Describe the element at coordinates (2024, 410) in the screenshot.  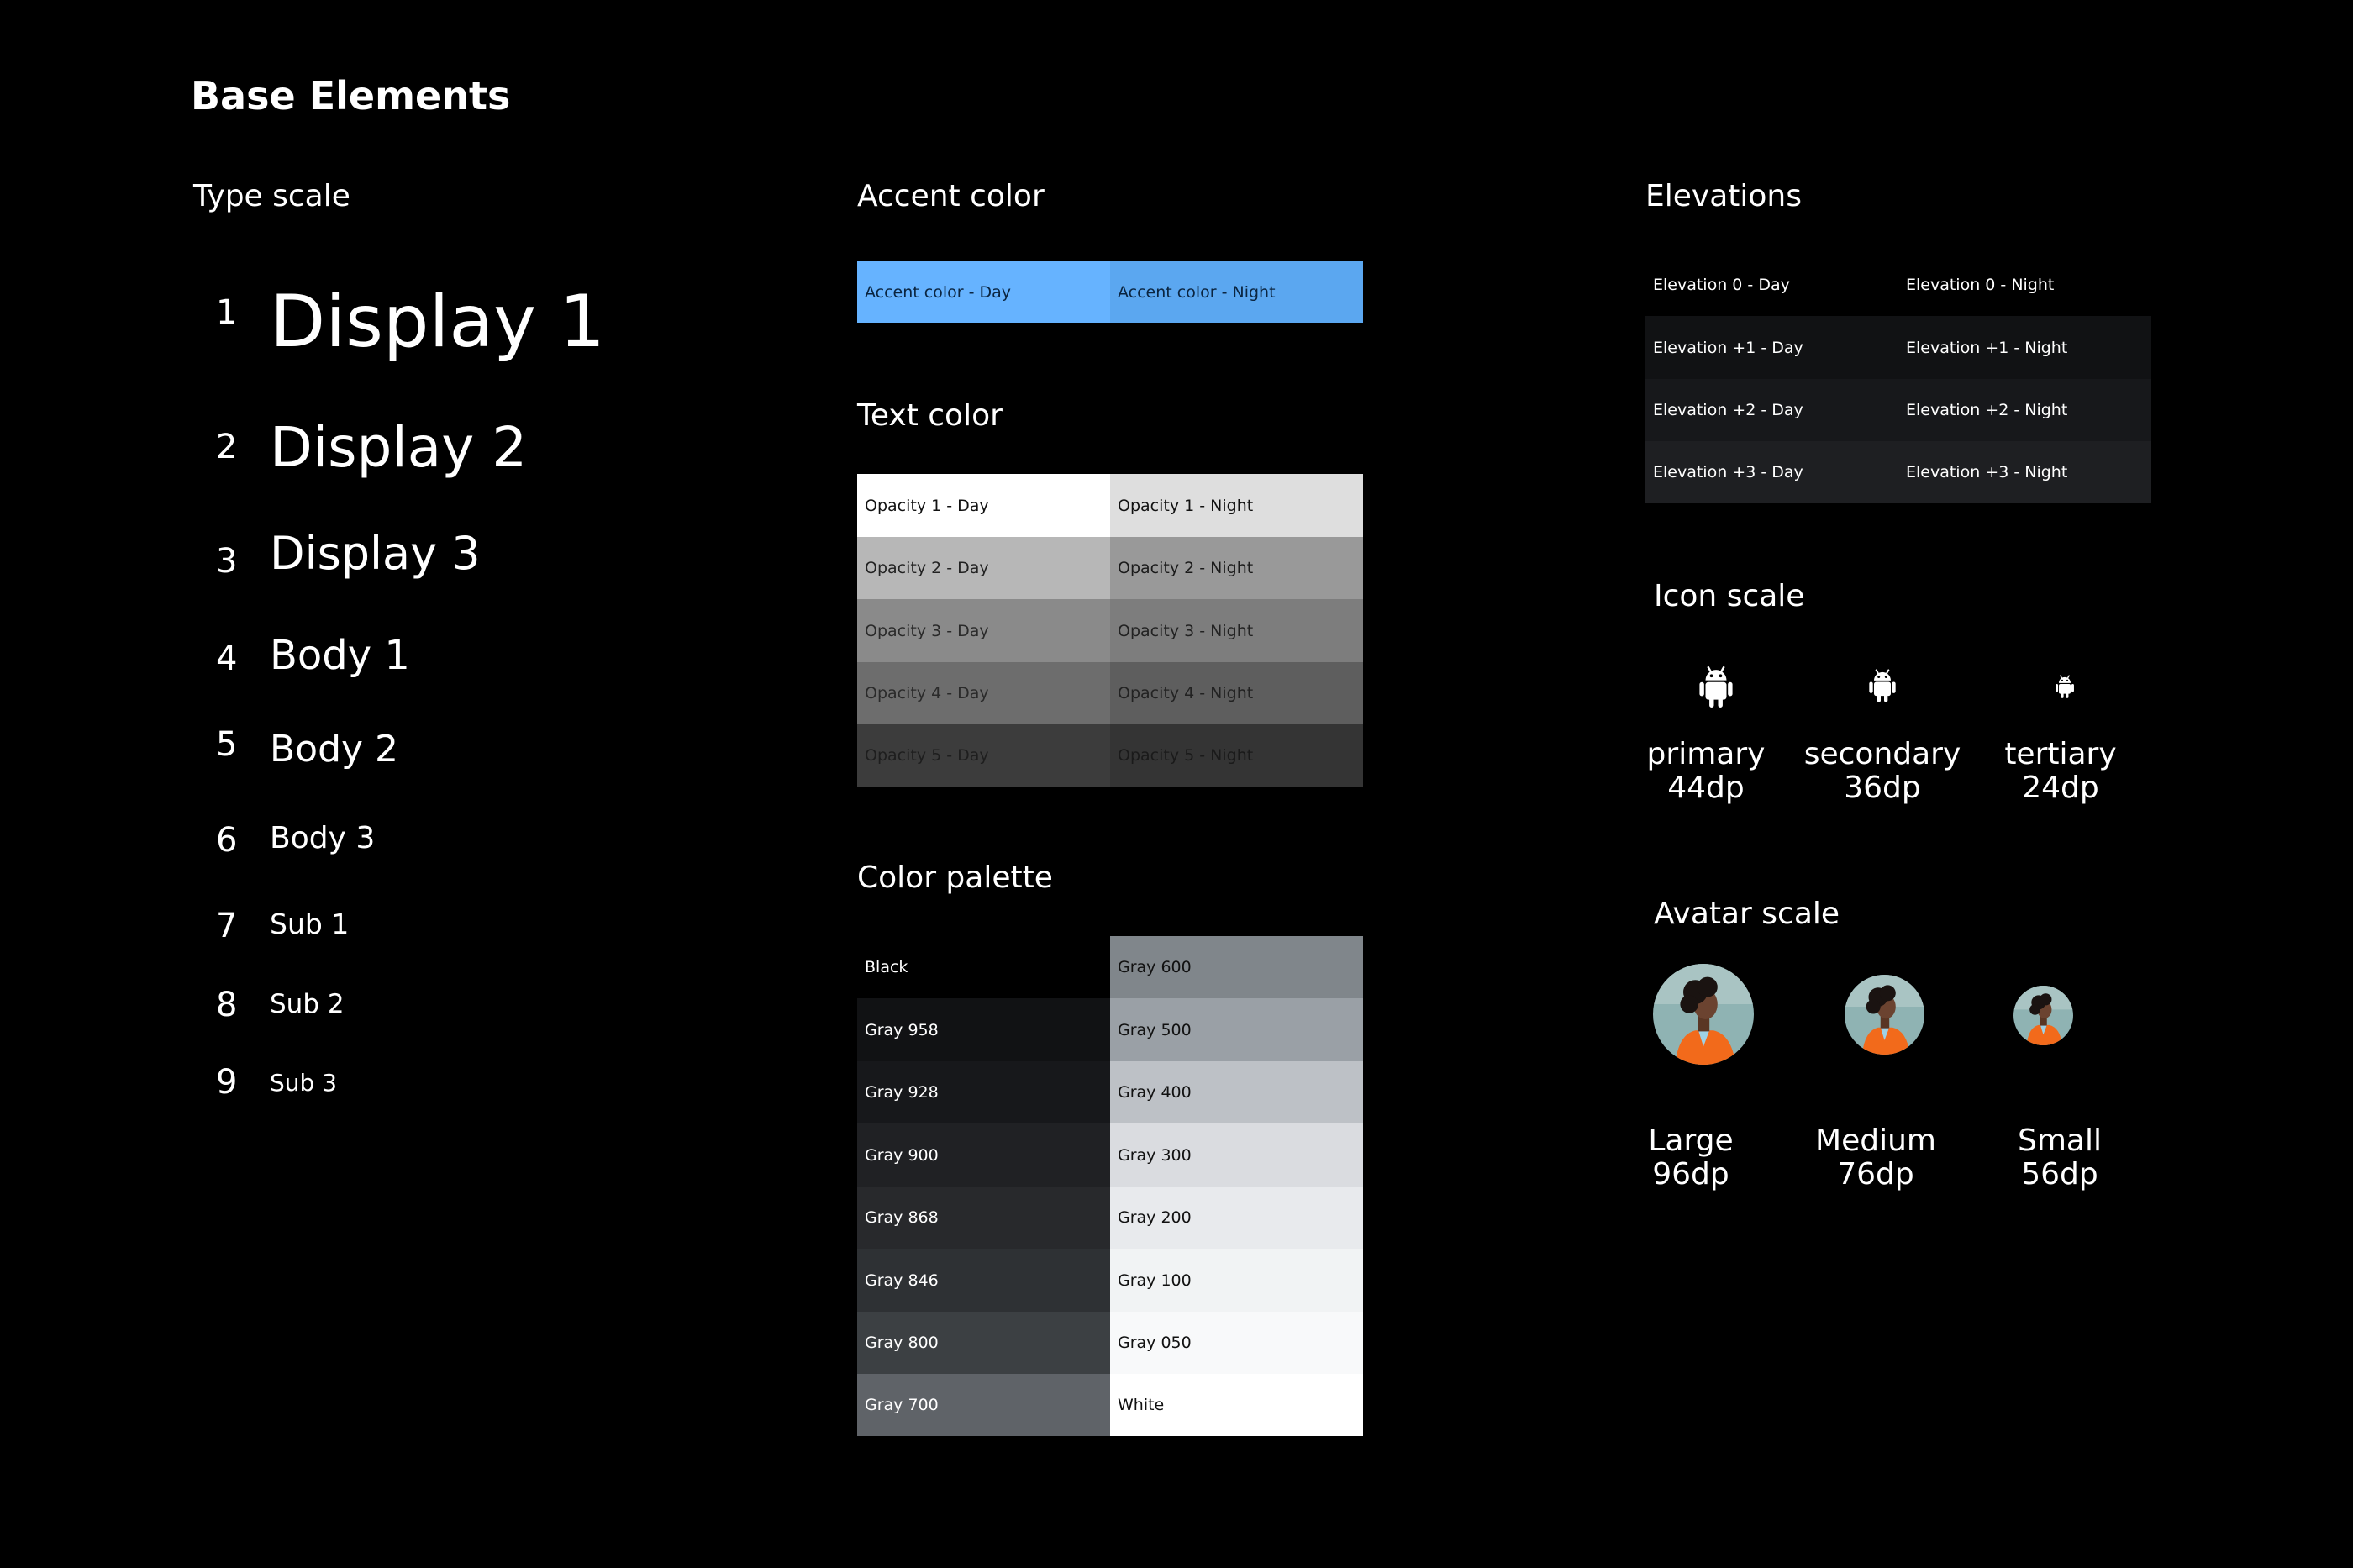
I see `elevation-swatch-night: Elevation +2 - Night` at that location.